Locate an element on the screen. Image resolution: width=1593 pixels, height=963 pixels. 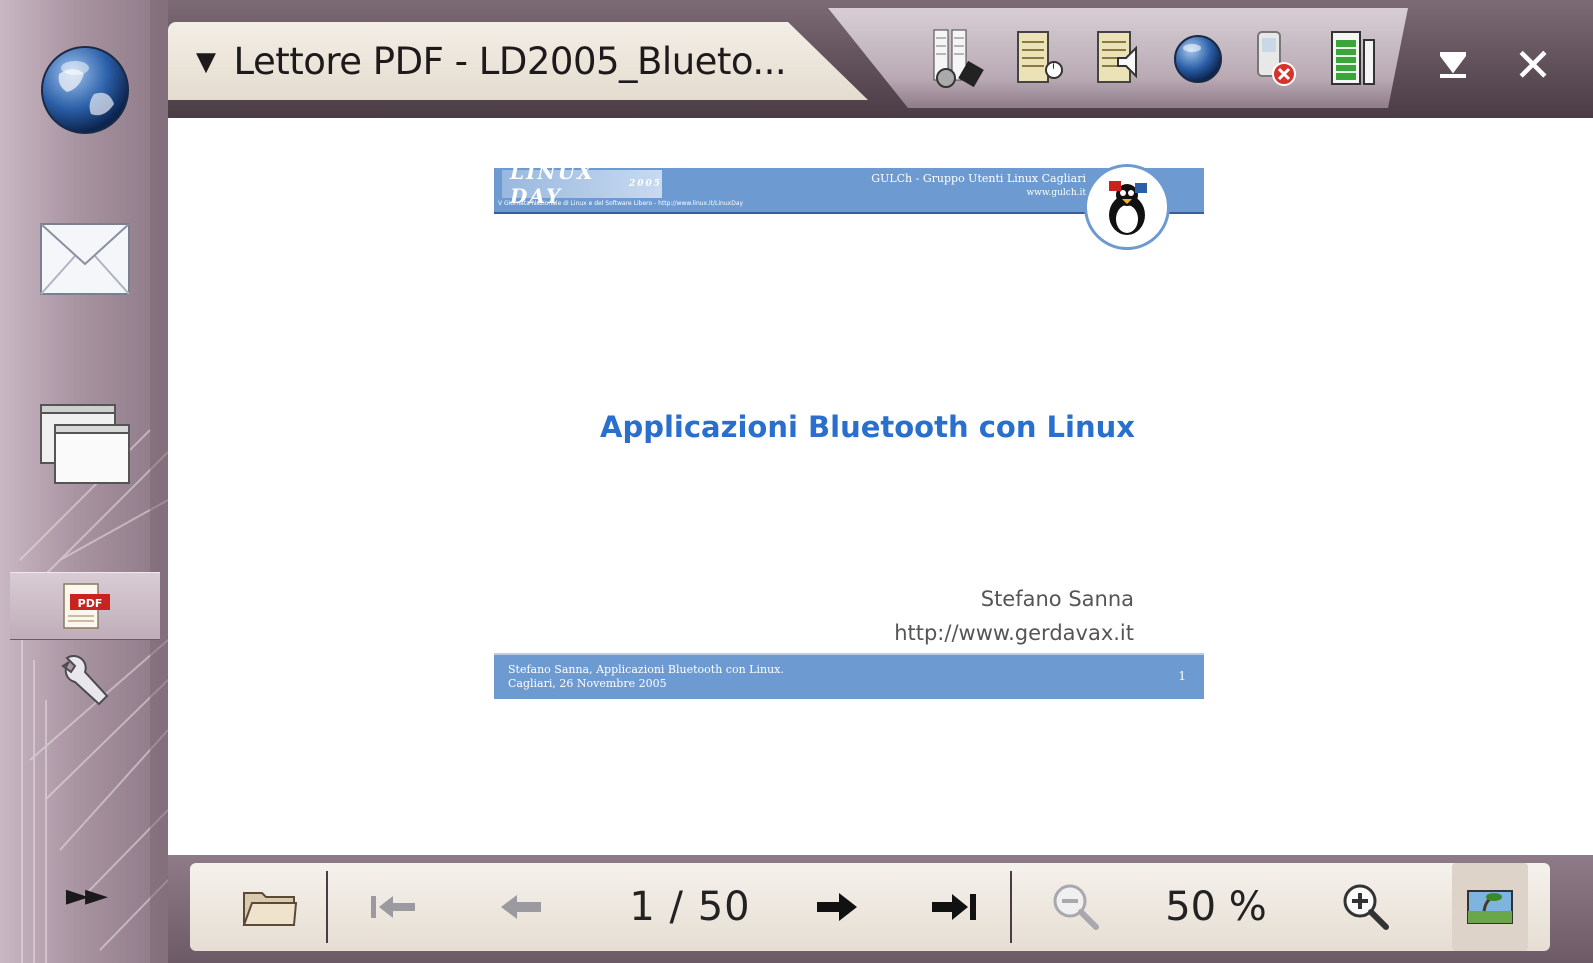
zoom-out-button is located at coordinates (1076, 907).